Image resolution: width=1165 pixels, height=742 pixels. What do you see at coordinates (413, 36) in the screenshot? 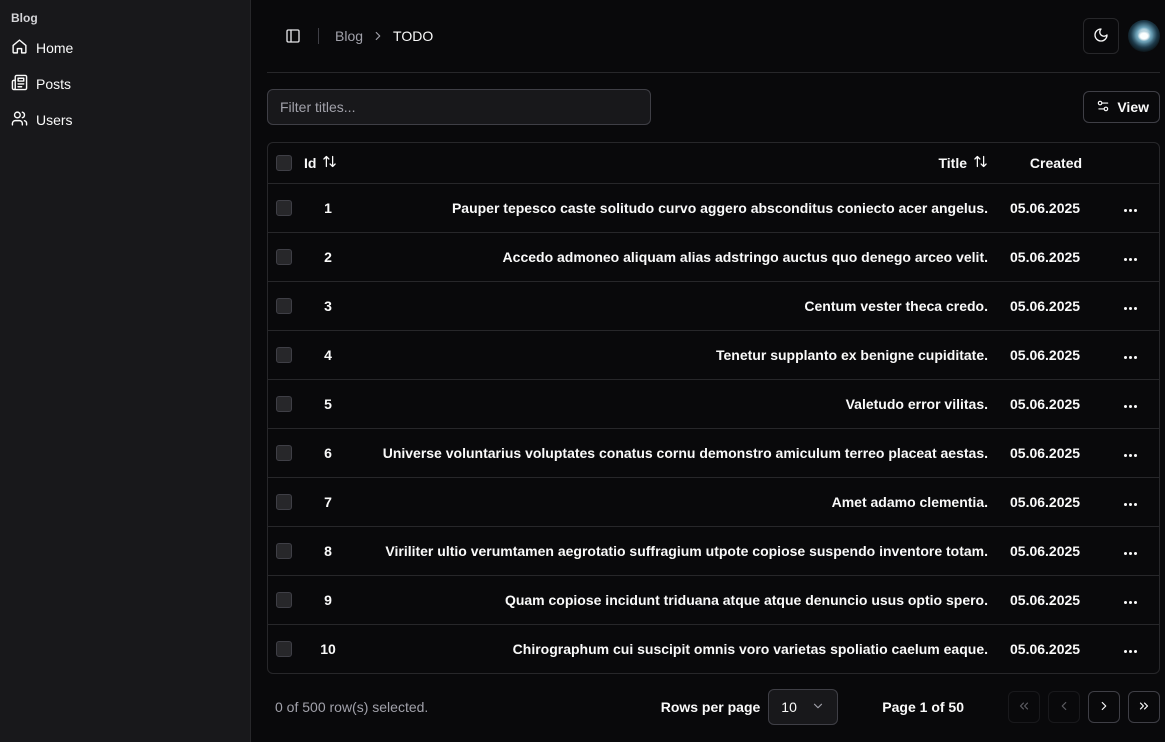
I see `breadcrumb-current: TODO` at bounding box center [413, 36].